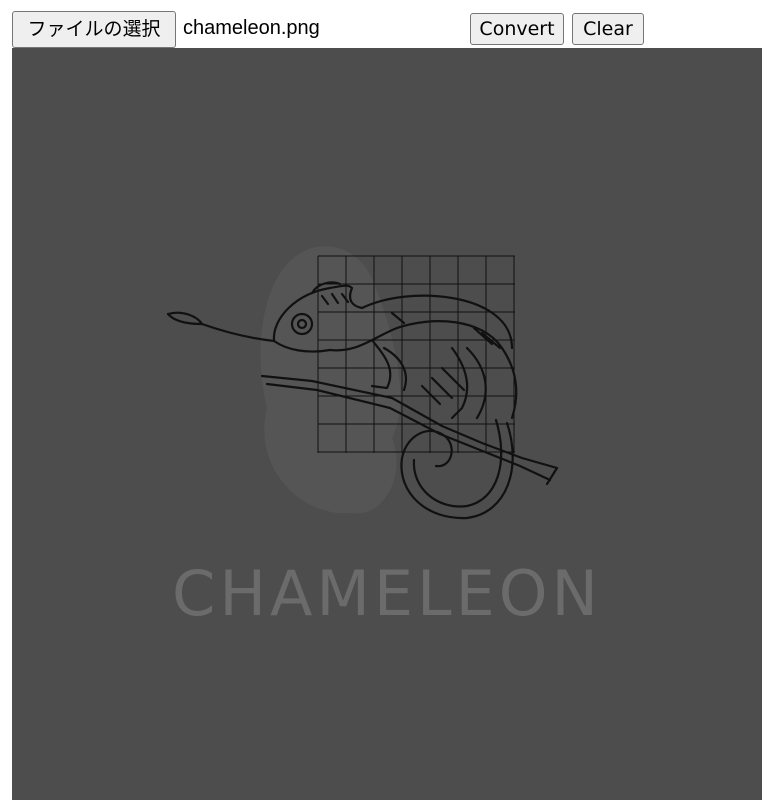  What do you see at coordinates (251, 28) in the screenshot?
I see `selected-file-name: chameleon.png` at bounding box center [251, 28].